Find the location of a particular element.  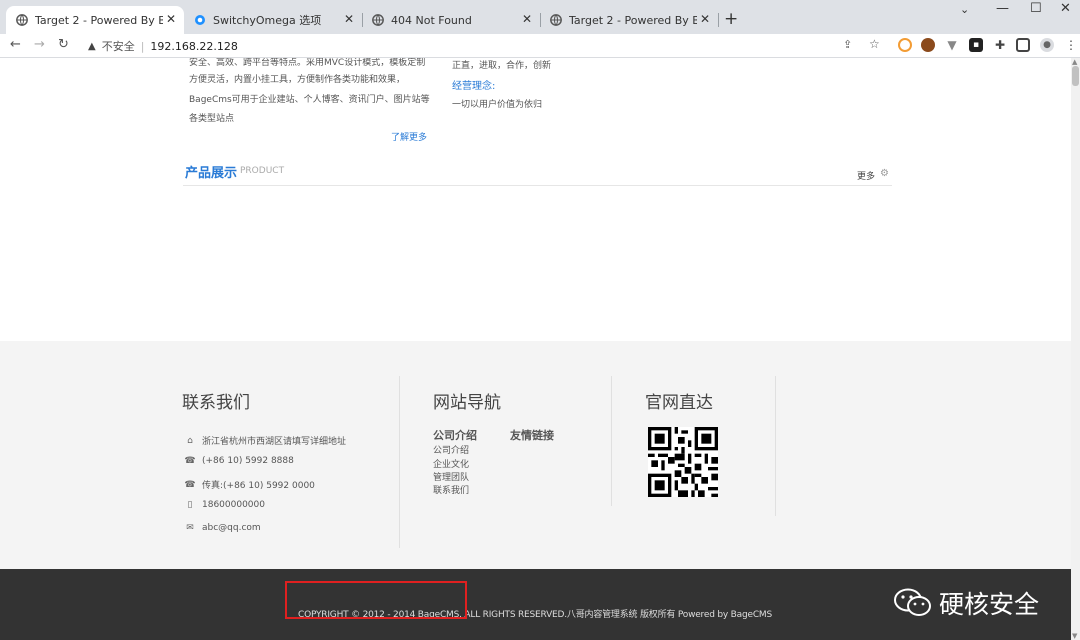

about-line: BageCms可用于企业建站、个人博客、资讯门户、图片站等 is located at coordinates (309, 100).